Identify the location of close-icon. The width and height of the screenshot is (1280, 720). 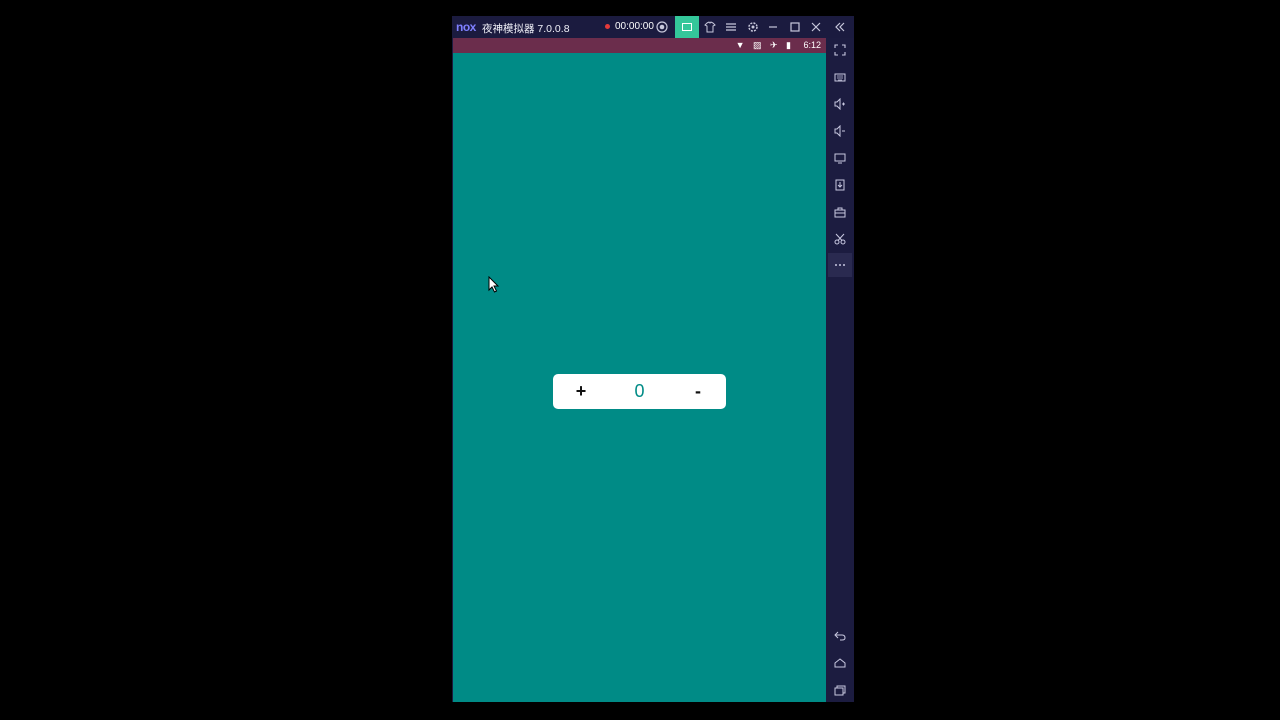
(816, 27).